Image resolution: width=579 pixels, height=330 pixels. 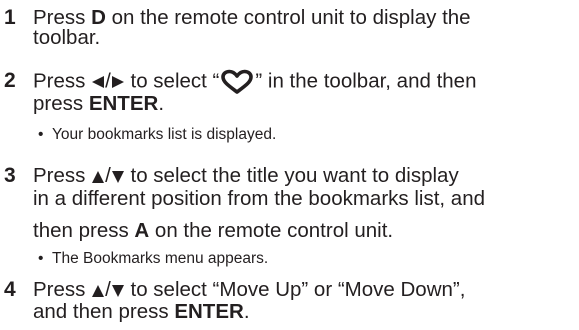 What do you see at coordinates (237, 81) in the screenshot?
I see `heart-outline-icon` at bounding box center [237, 81].